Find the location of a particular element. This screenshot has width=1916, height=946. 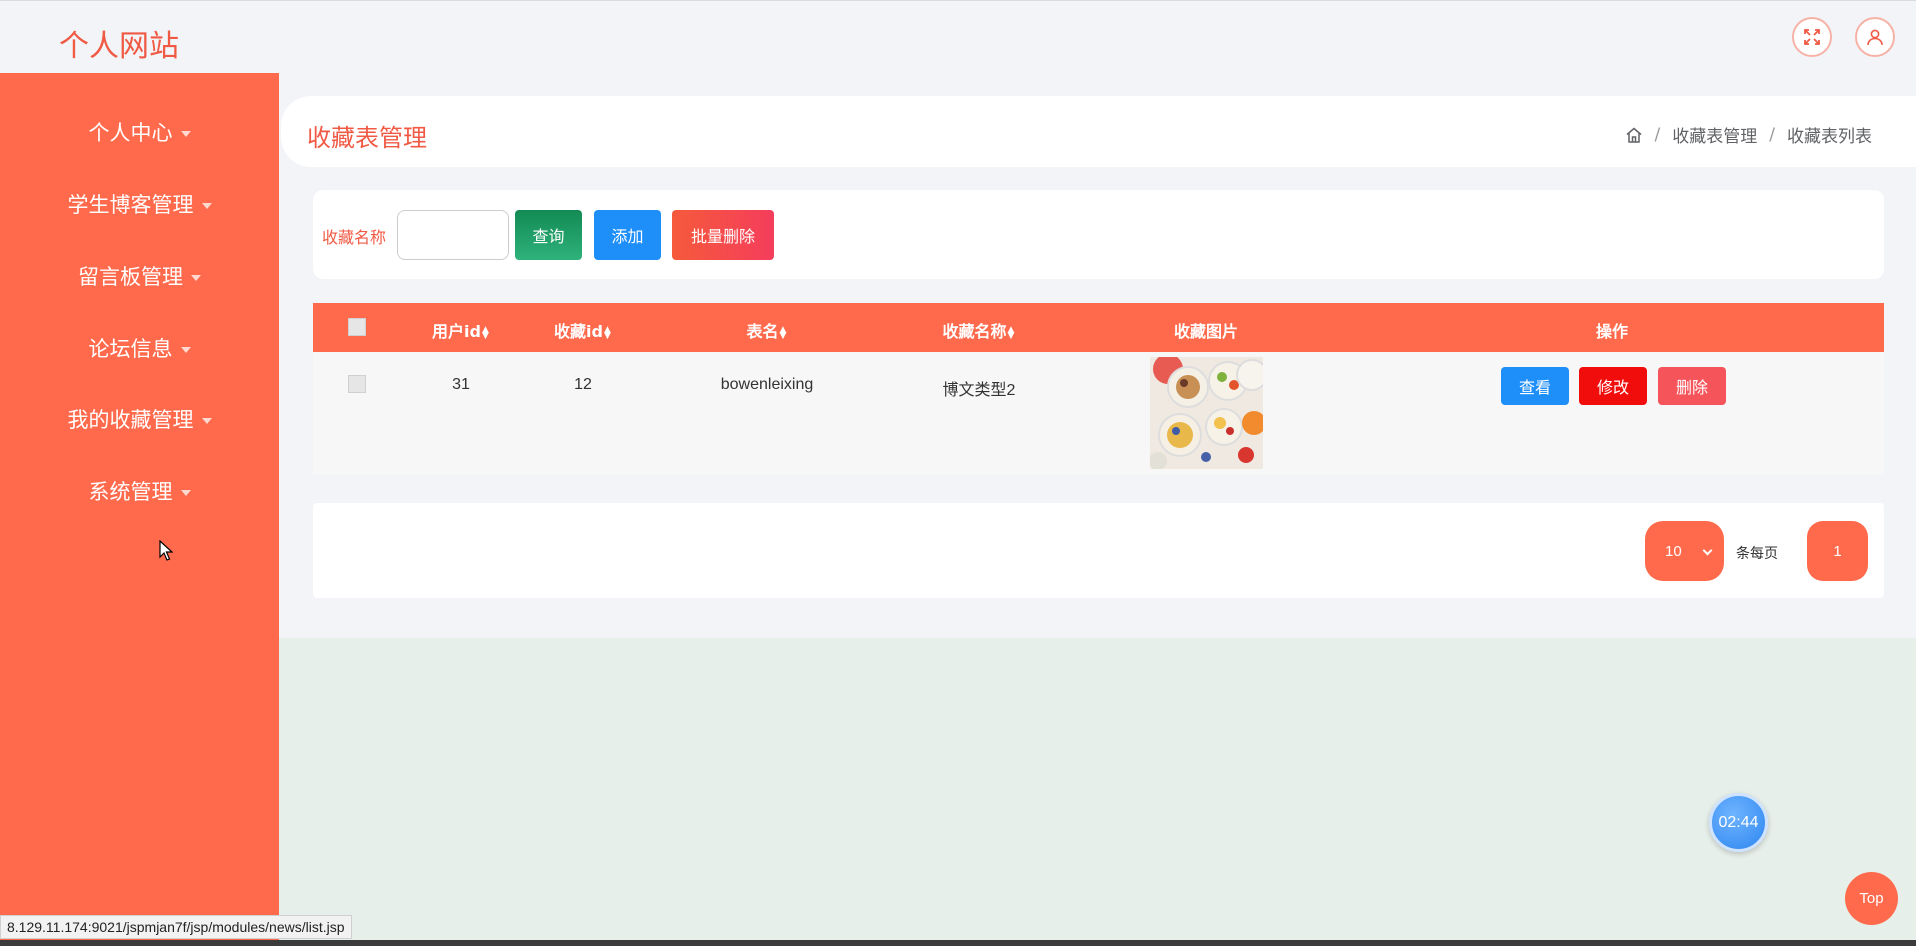

chevron-down-icon is located at coordinates (1707, 550).